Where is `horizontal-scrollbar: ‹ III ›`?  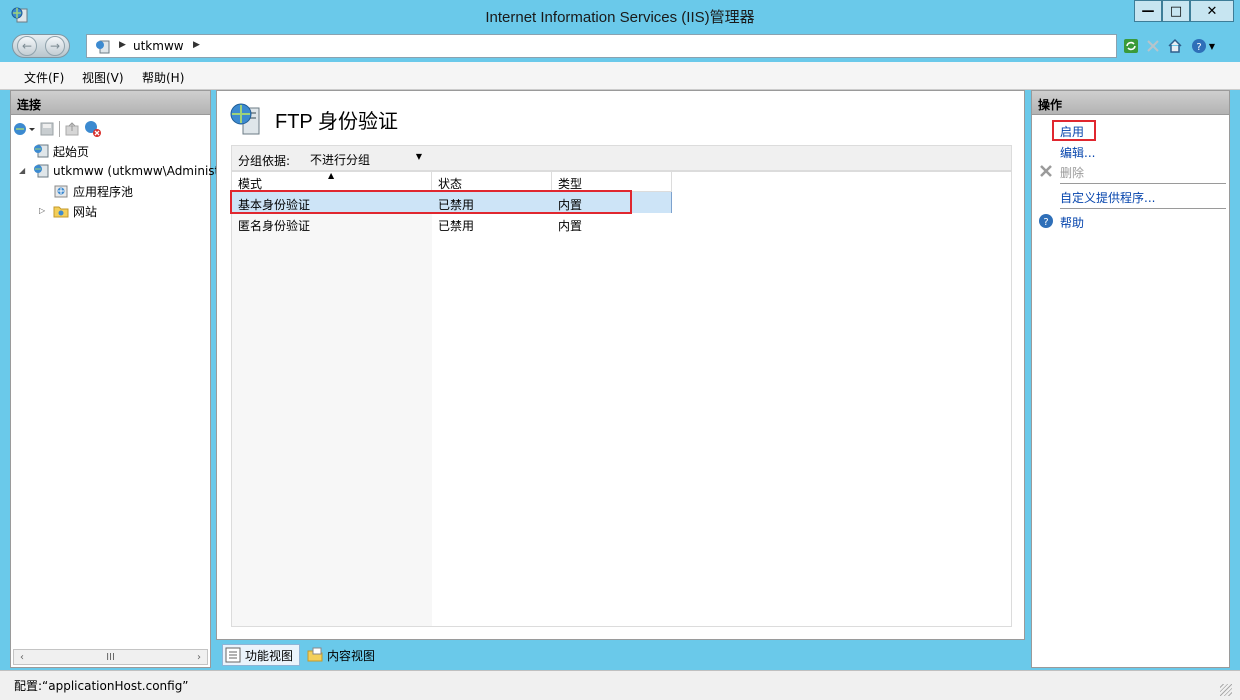
horizontal-scrollbar: ‹ III › is located at coordinates (110, 657).